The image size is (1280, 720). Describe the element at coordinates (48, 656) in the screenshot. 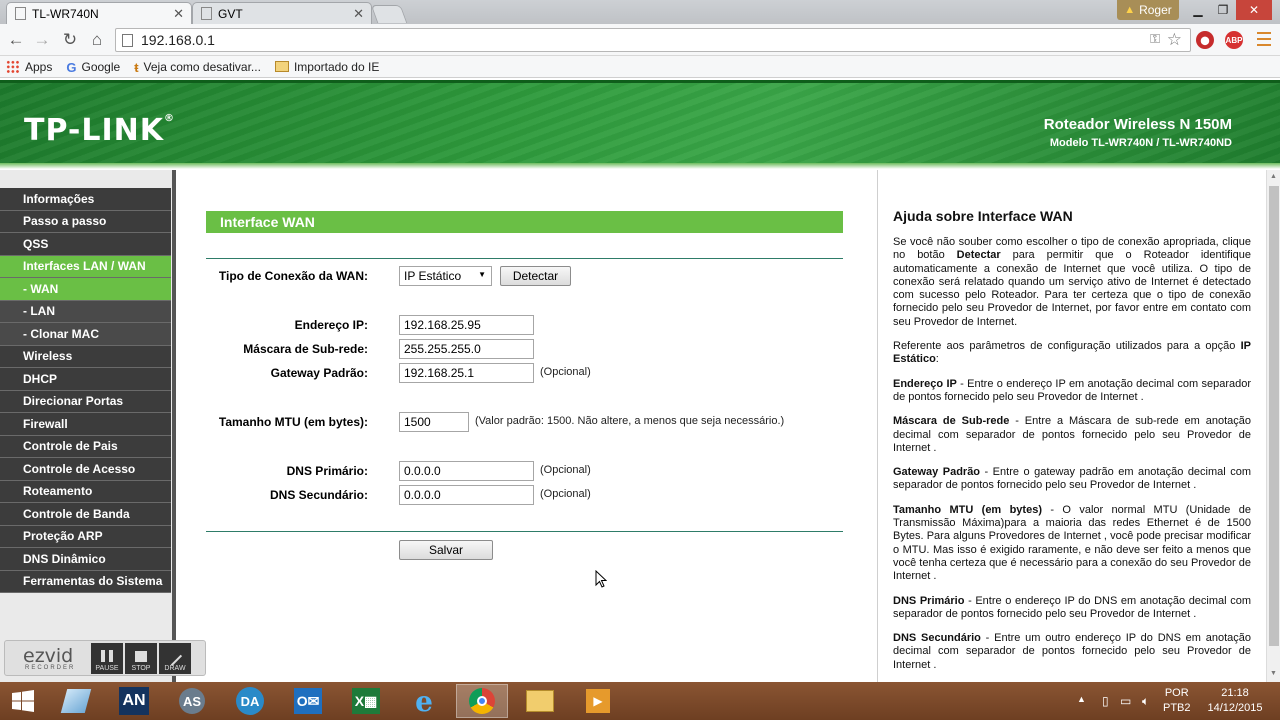

I see `ezvid-logo: ezvid` at that location.